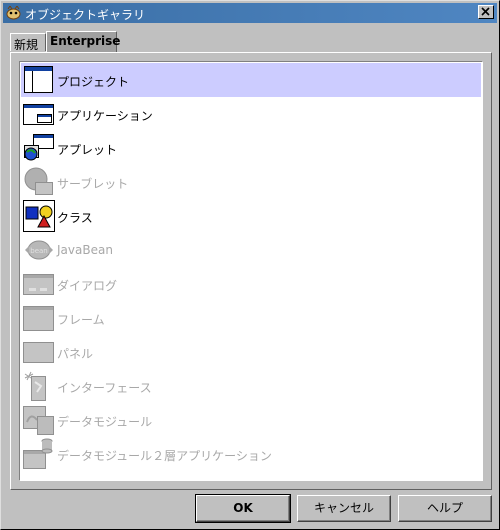 The width and height of the screenshot is (500, 530). What do you see at coordinates (28, 42) in the screenshot?
I see `tab-new: 新規` at bounding box center [28, 42].